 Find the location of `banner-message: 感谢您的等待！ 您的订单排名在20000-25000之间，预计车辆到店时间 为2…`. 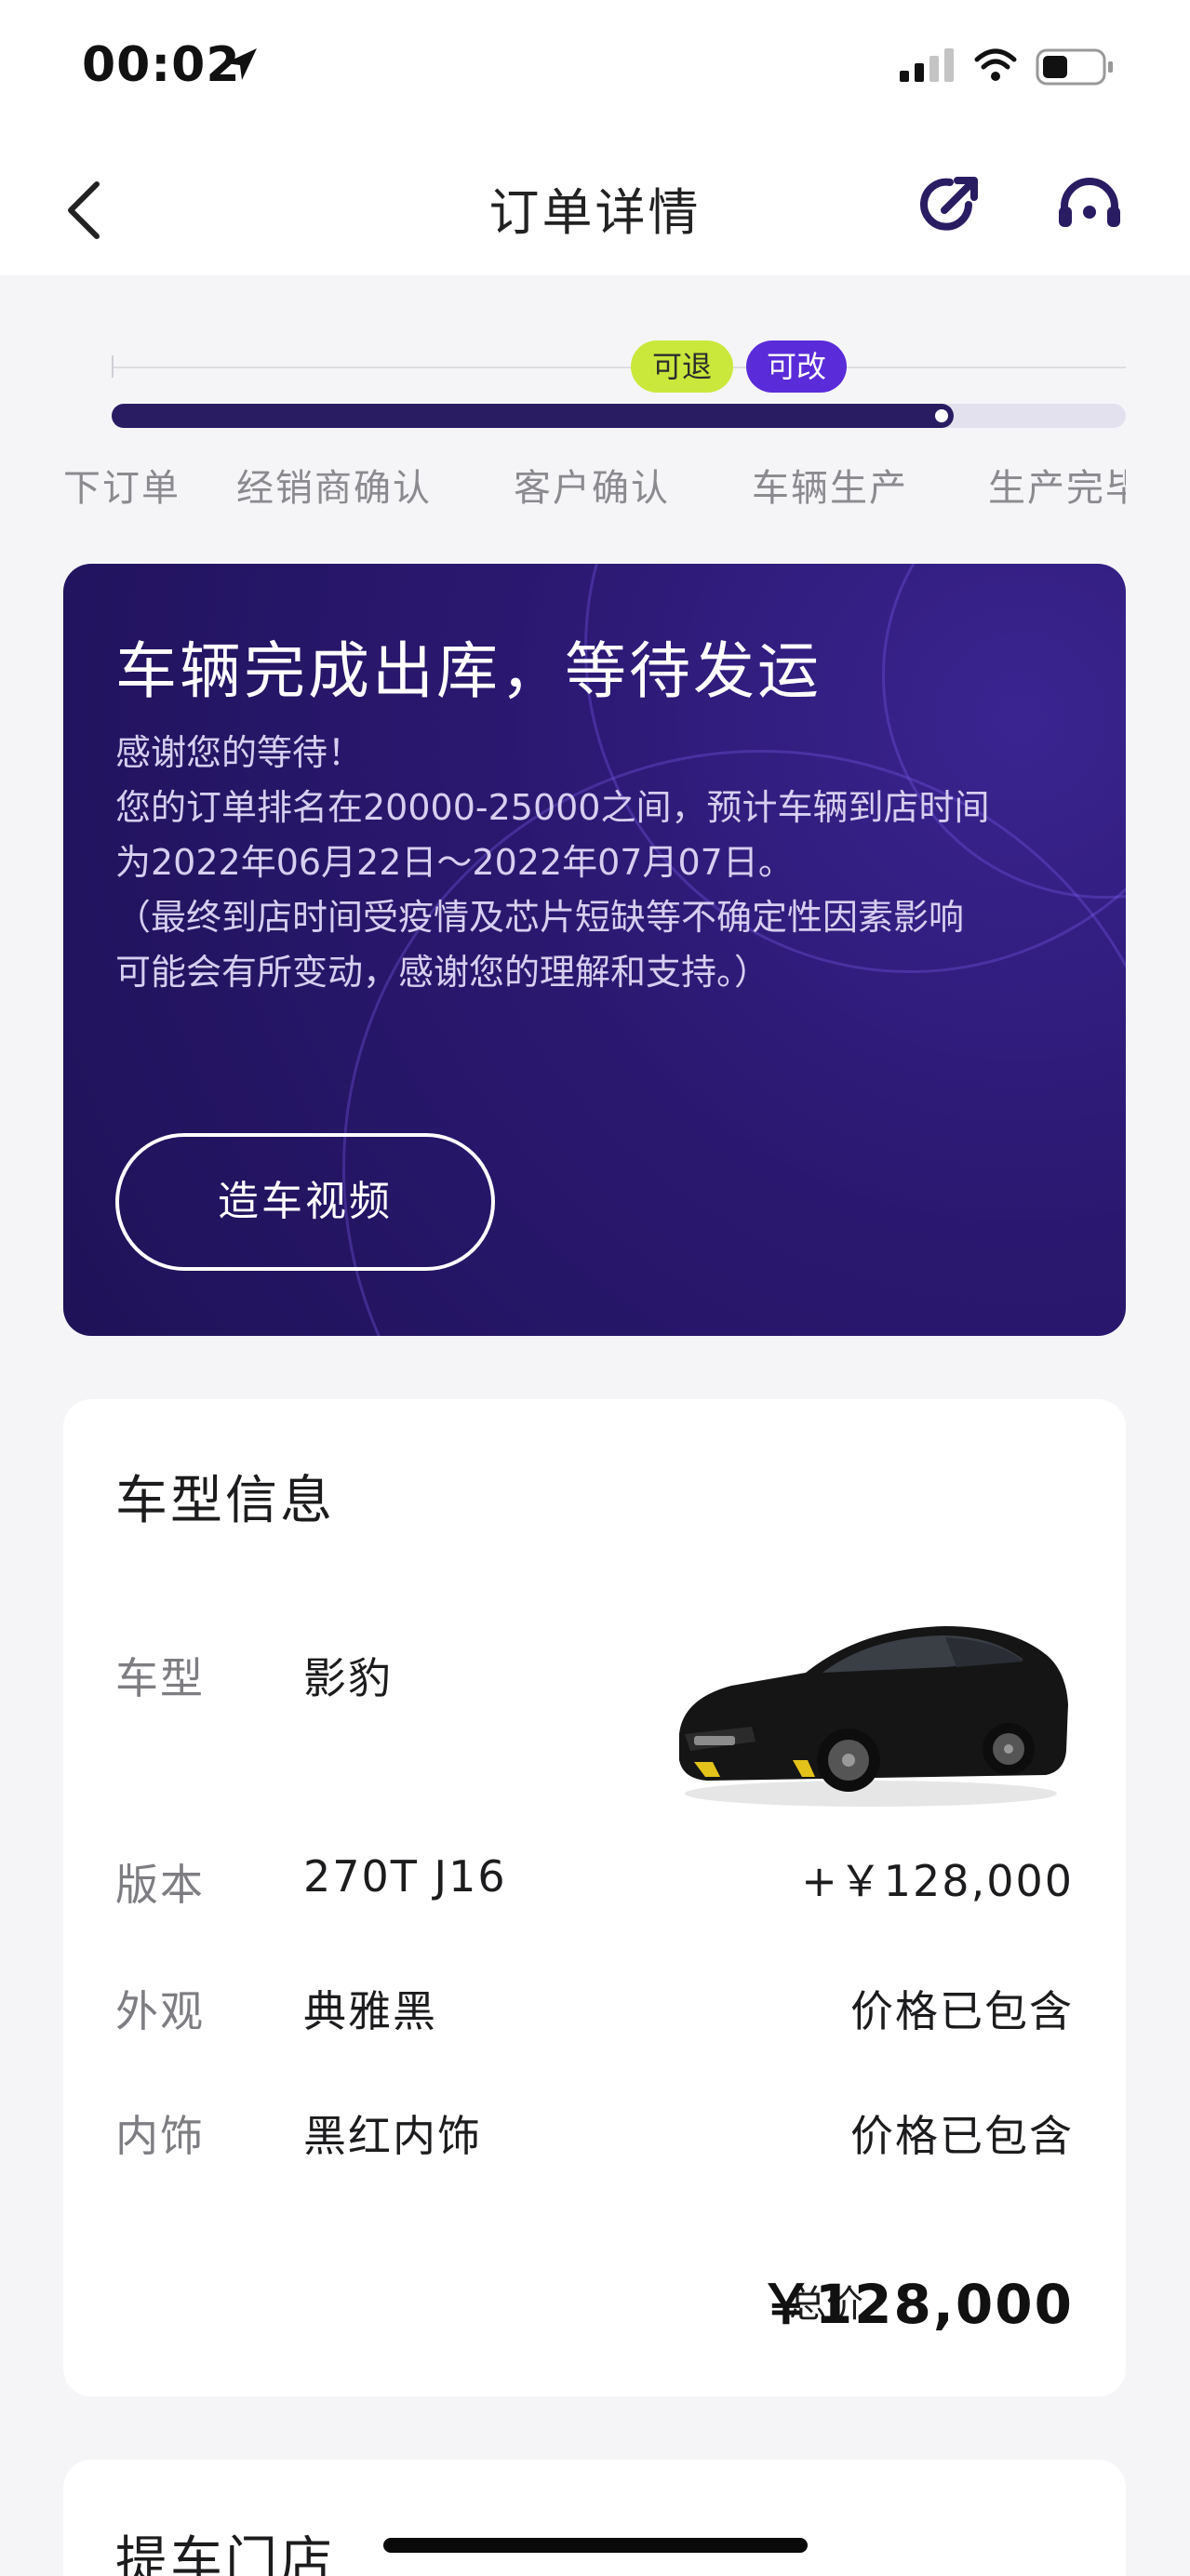

banner-message: 感谢您的等待！ 您的订单排名在20000-25000之间，预计车辆到店时间 为2… is located at coordinates (608, 863).